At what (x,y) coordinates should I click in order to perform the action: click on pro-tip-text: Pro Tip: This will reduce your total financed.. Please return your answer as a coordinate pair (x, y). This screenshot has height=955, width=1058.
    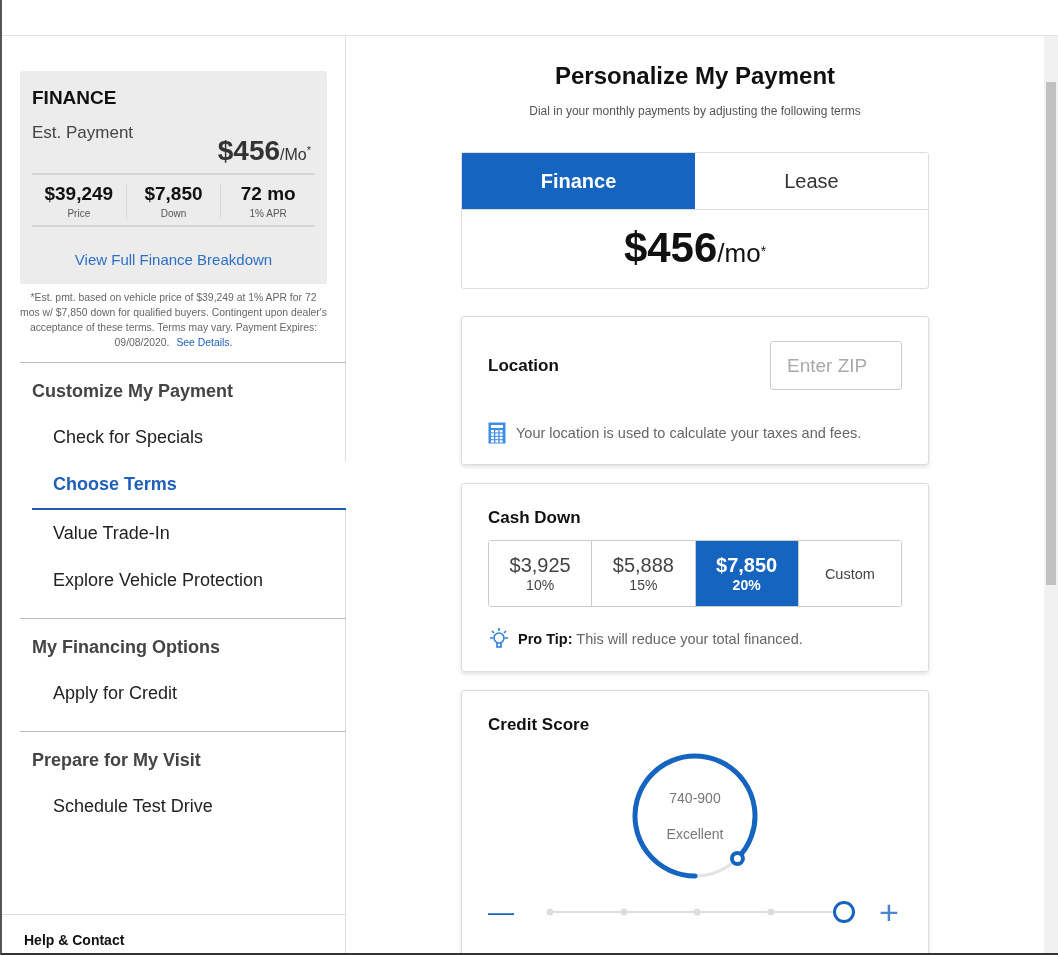
    Looking at the image, I should click on (660, 639).